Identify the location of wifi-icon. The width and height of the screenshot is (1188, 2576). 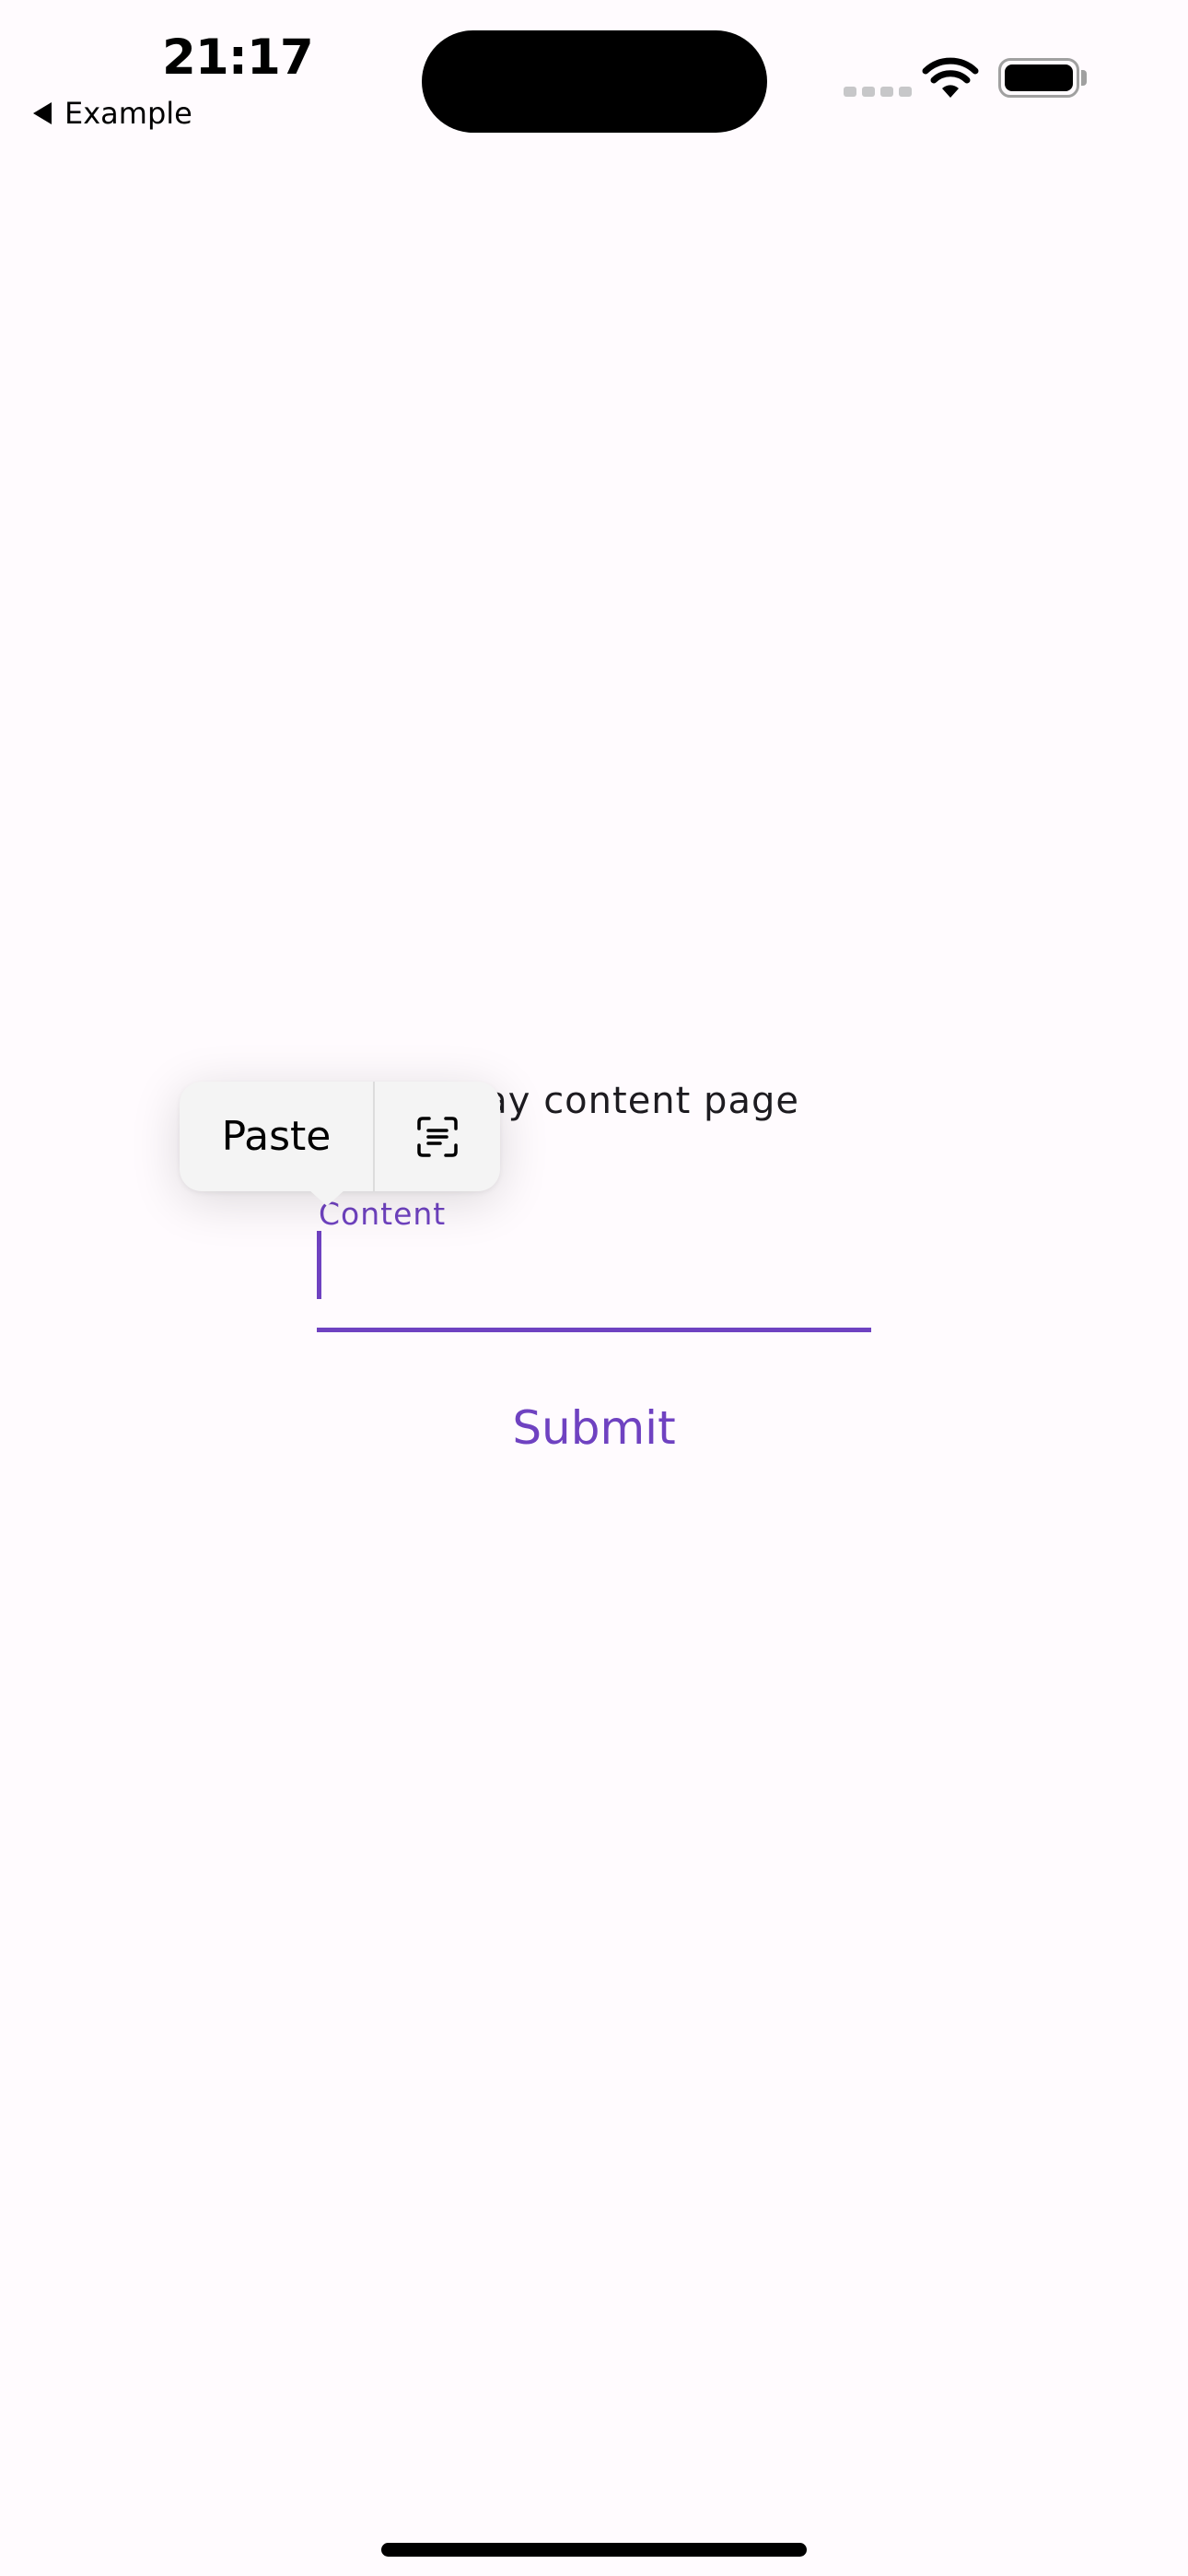
(951, 77).